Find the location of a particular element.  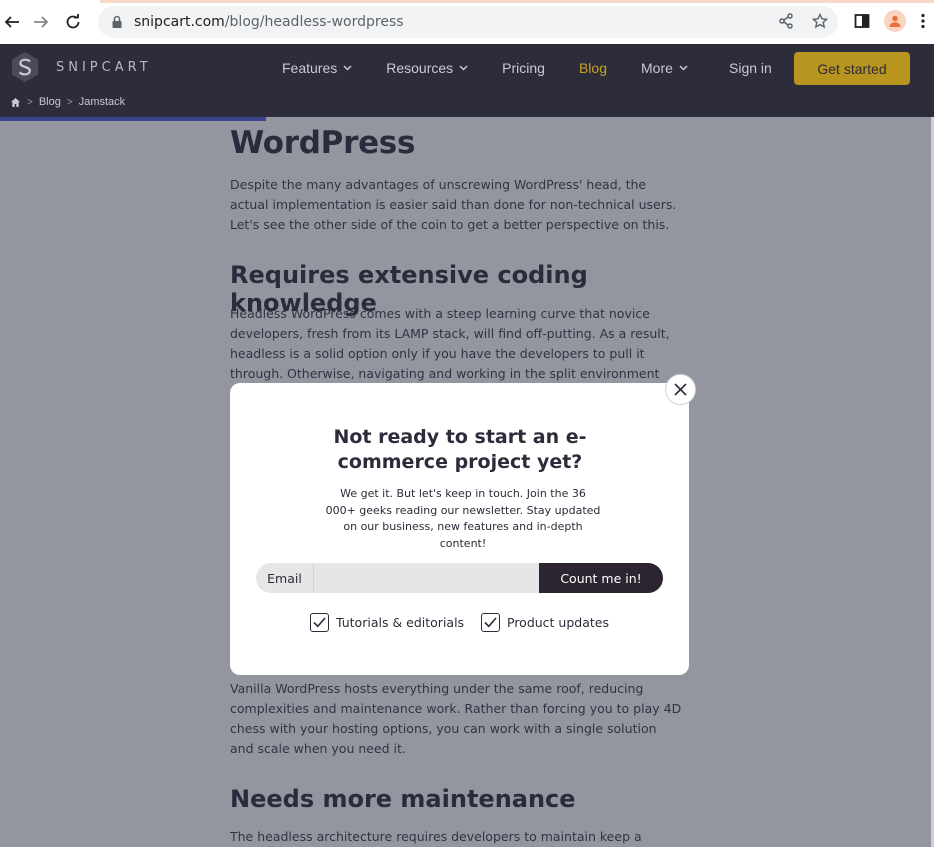

modal-close-button is located at coordinates (680, 389).